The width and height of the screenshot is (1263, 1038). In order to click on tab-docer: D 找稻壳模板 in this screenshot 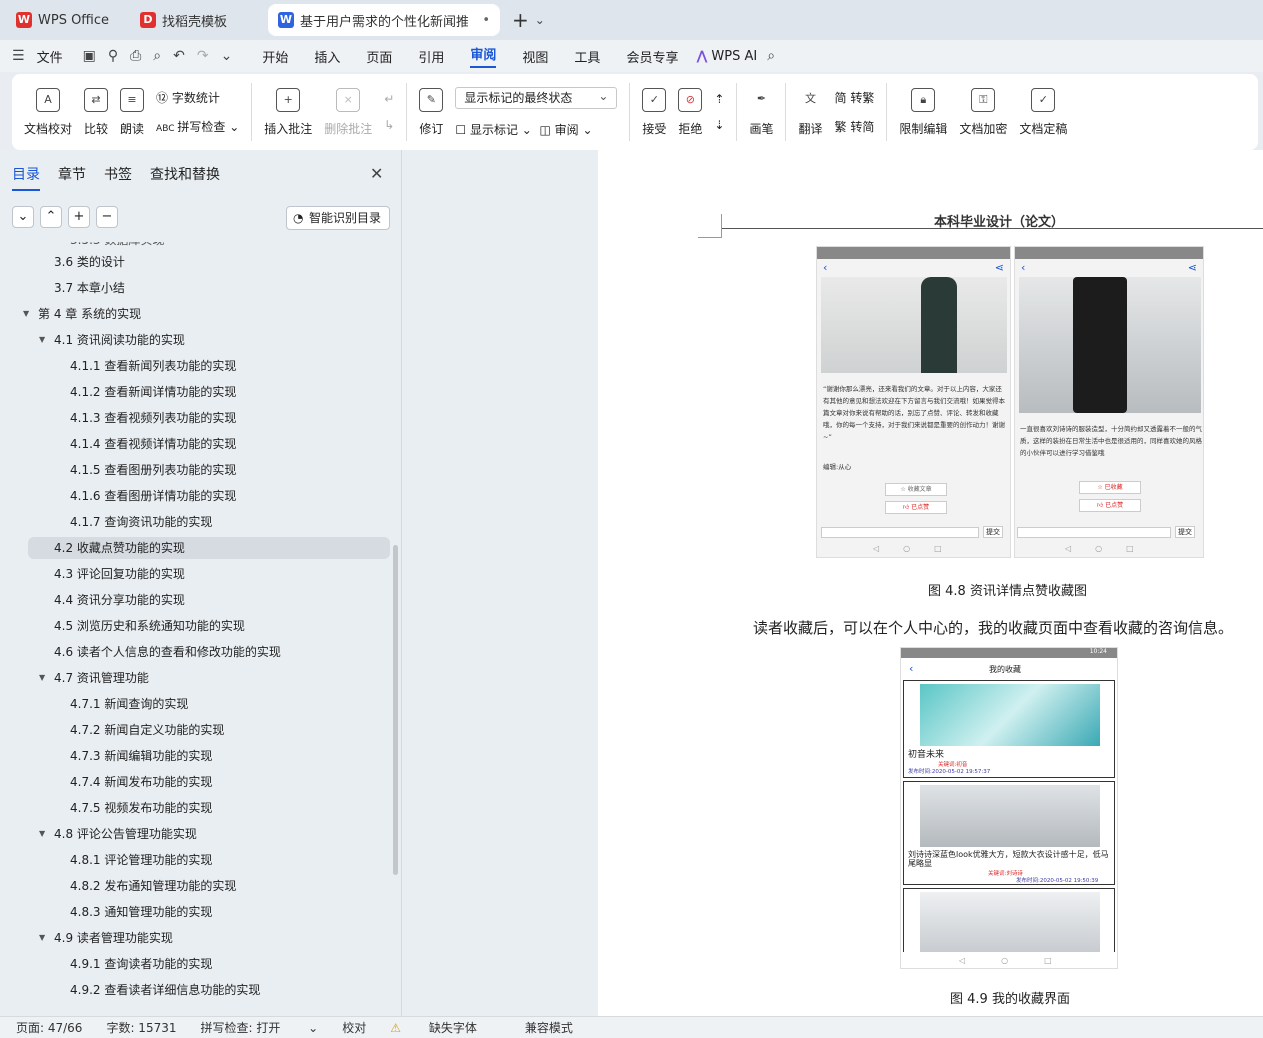, I will do `click(196, 20)`.